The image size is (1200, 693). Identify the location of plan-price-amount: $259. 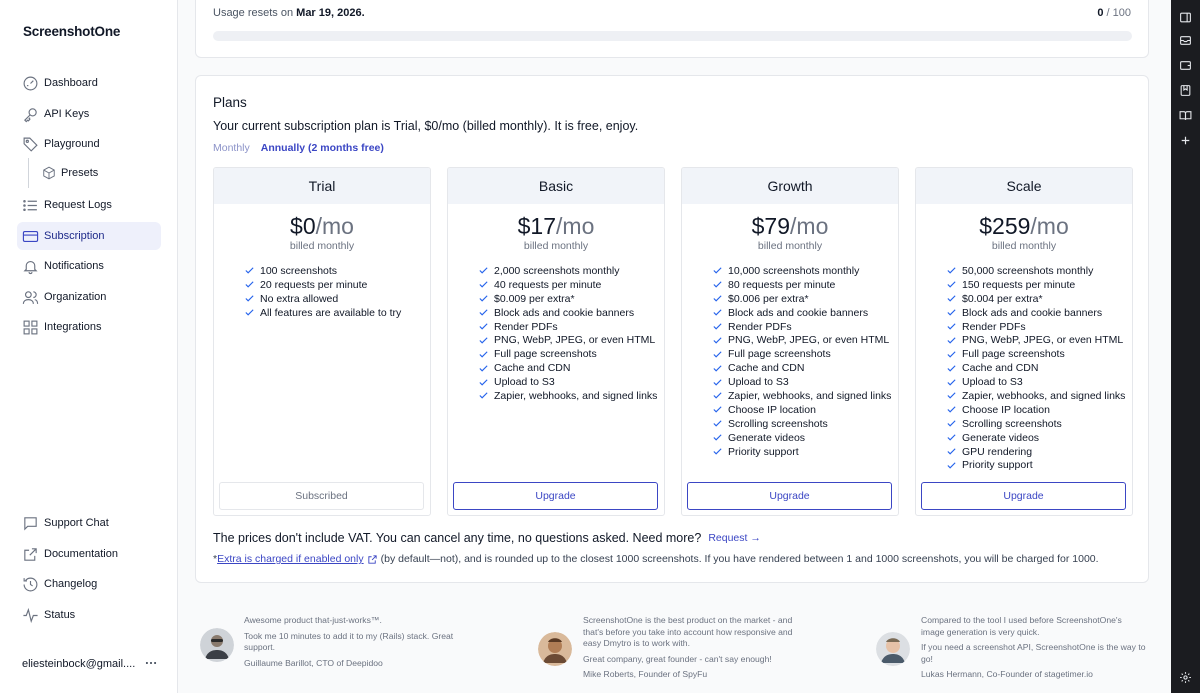
(1005, 226).